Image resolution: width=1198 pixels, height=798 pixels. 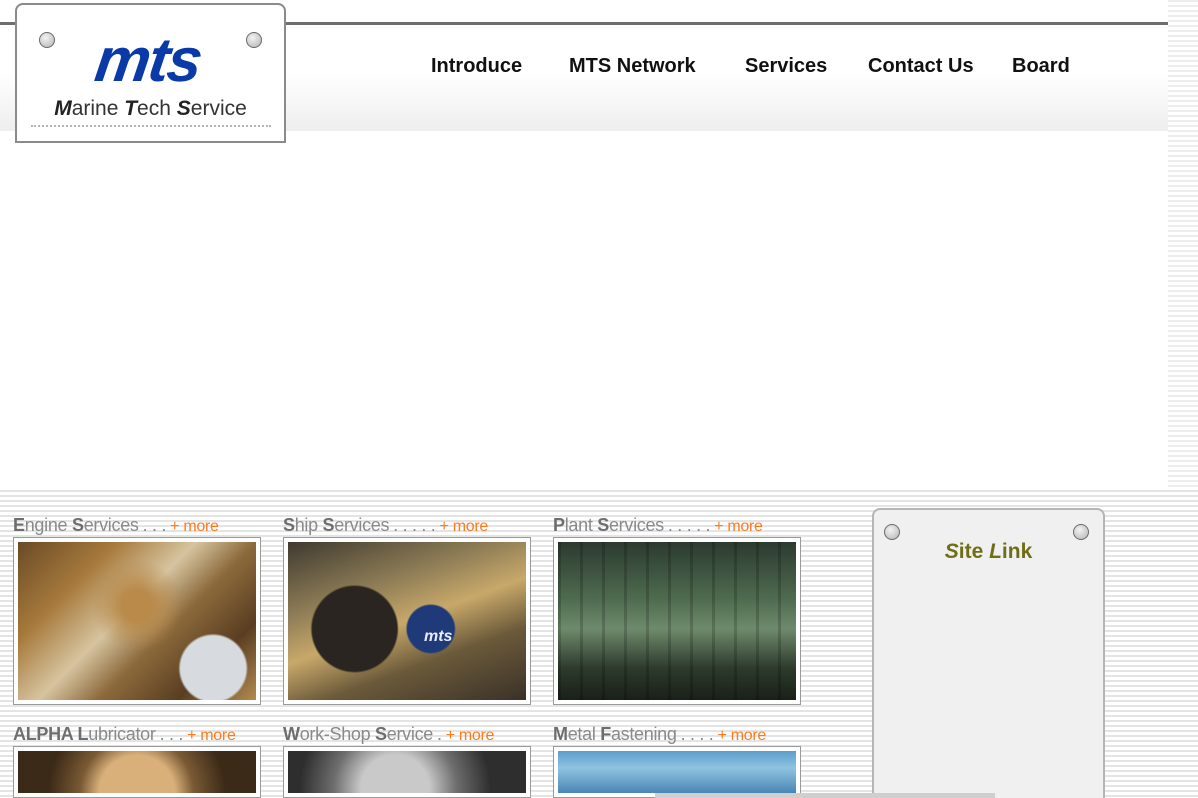 I want to click on nav-introduce: Introduce, so click(x=476, y=66).